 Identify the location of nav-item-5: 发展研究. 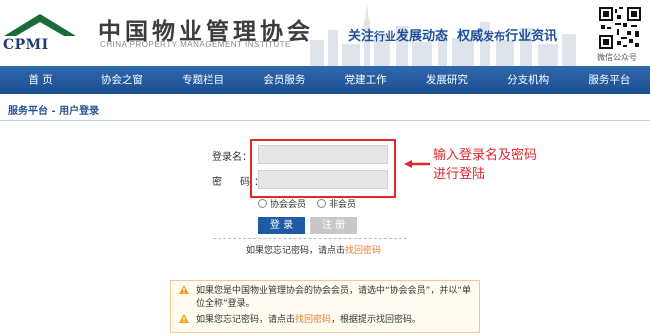
(446, 80).